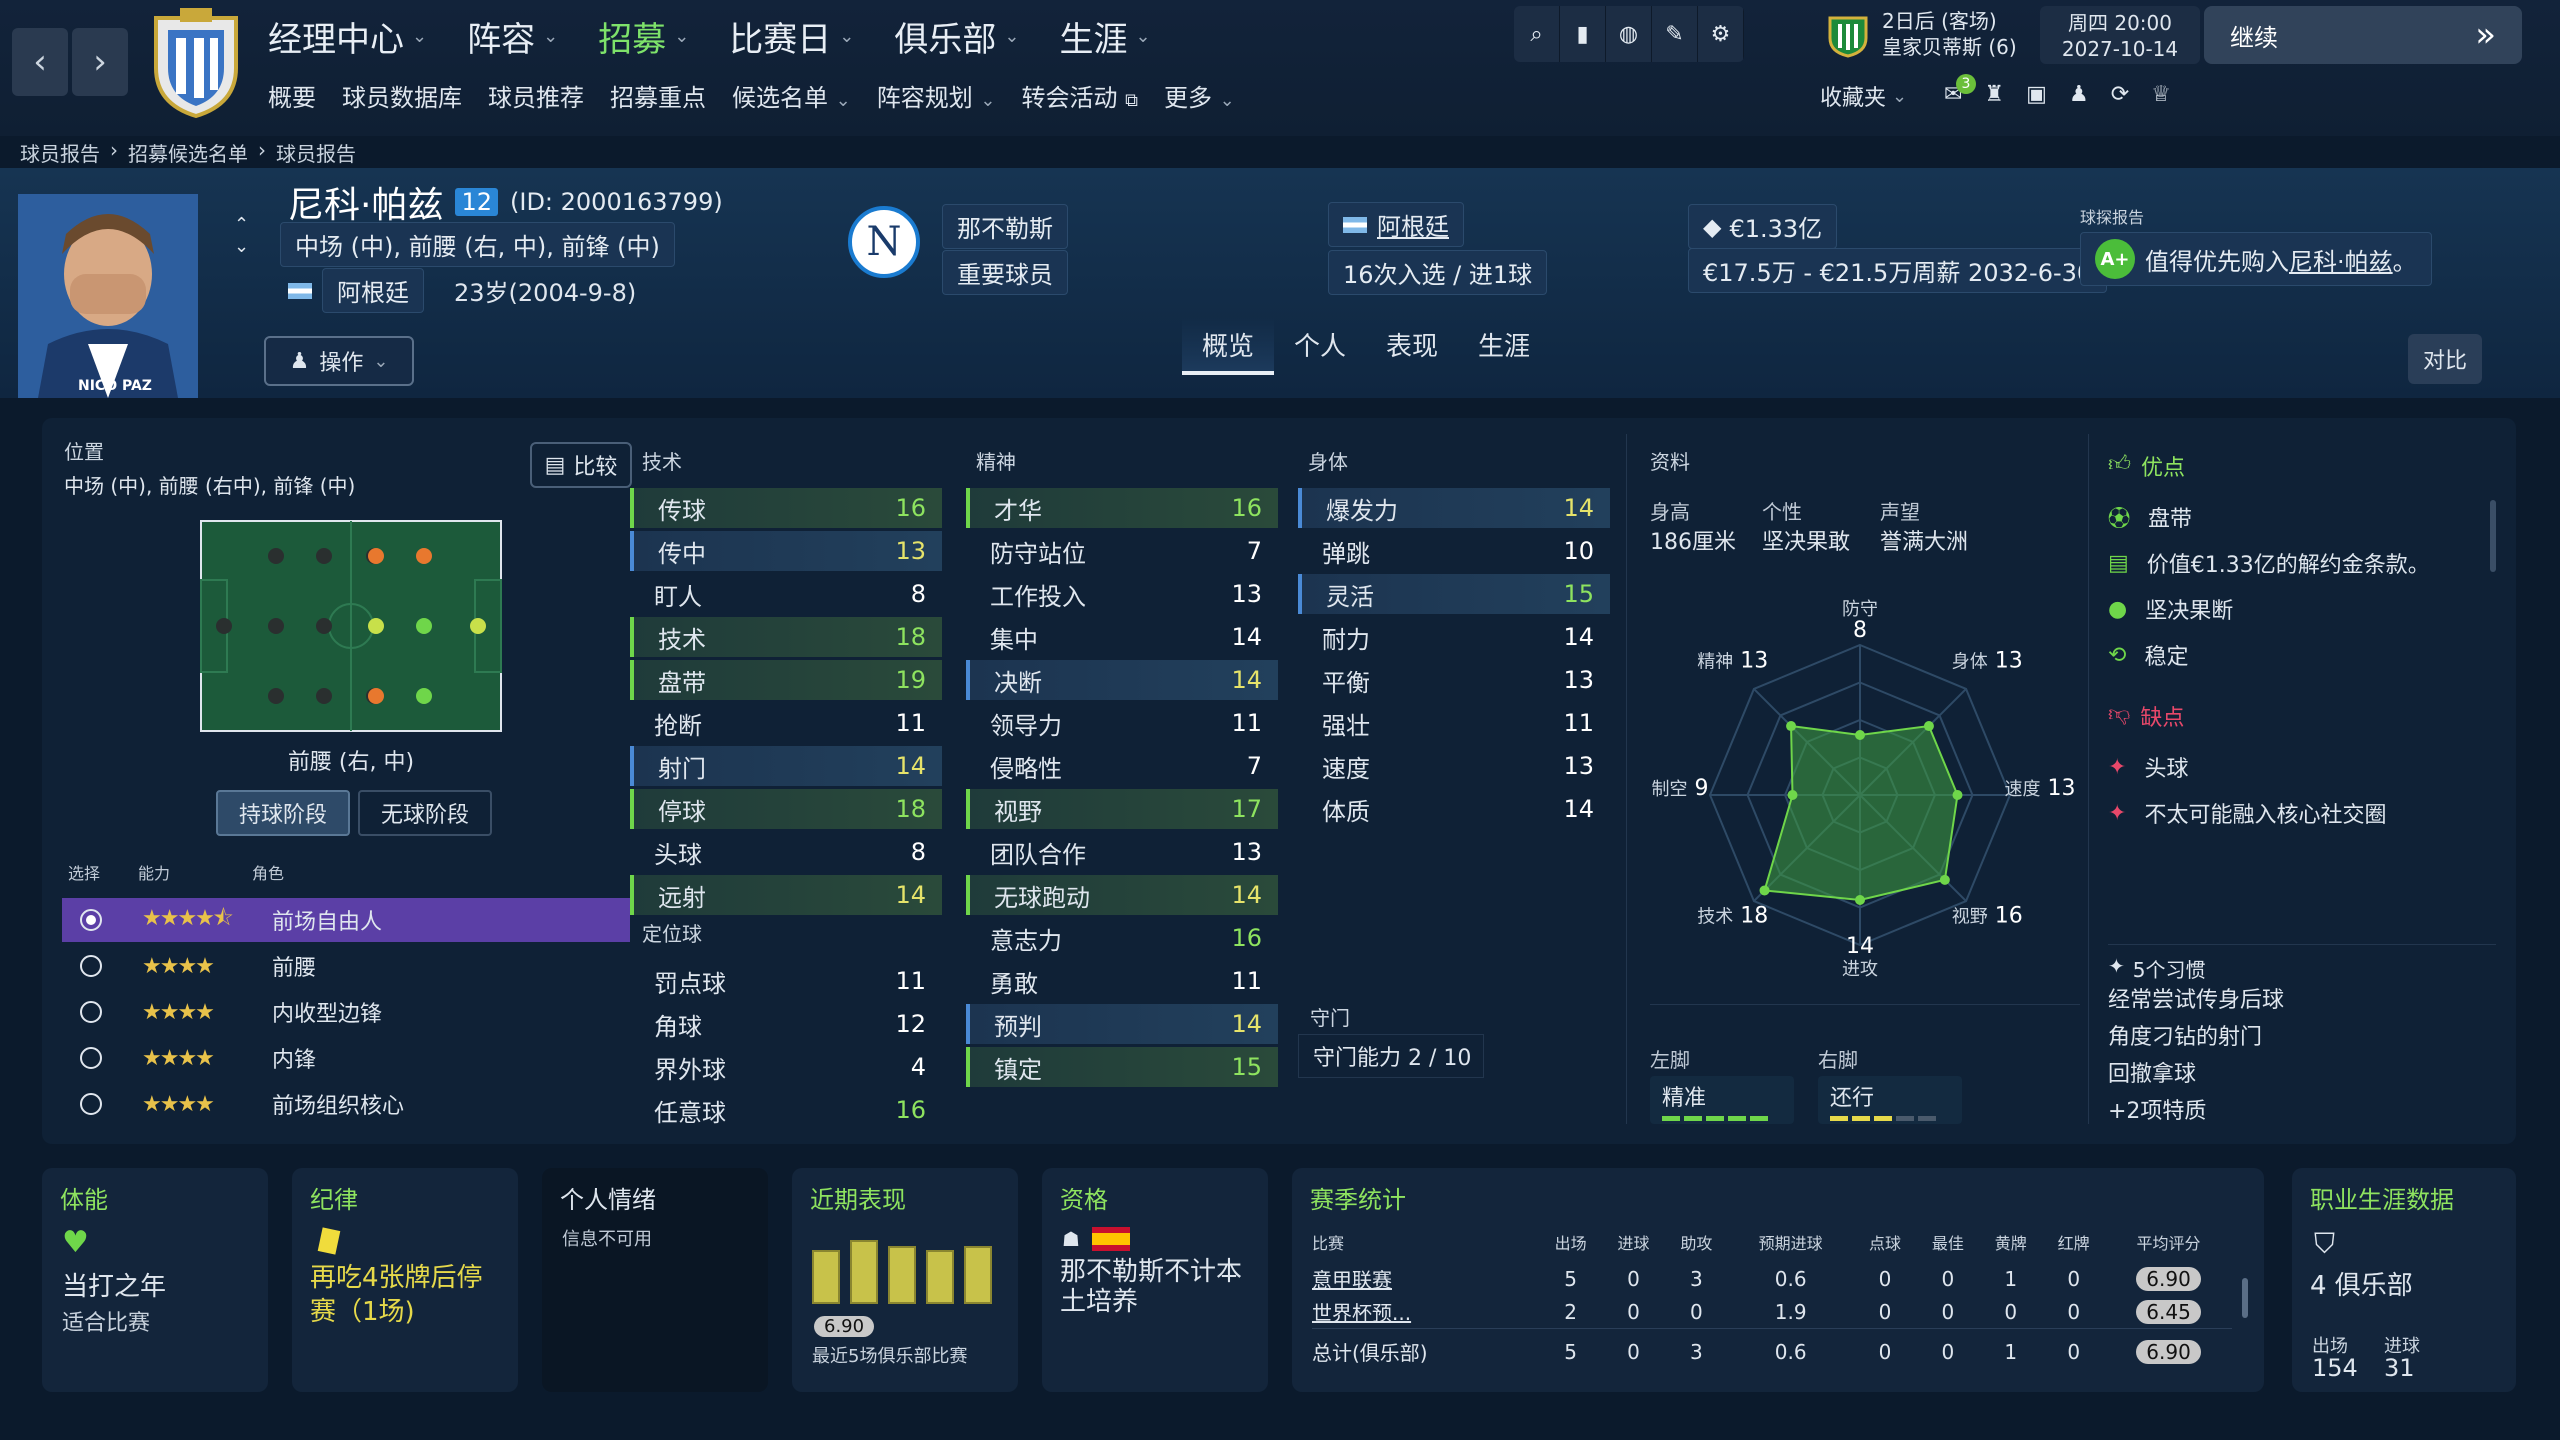 Image resolution: width=2560 pixels, height=1440 pixels. What do you see at coordinates (339, 361) in the screenshot?
I see `action-button: ♟ 操作 ⌄` at bounding box center [339, 361].